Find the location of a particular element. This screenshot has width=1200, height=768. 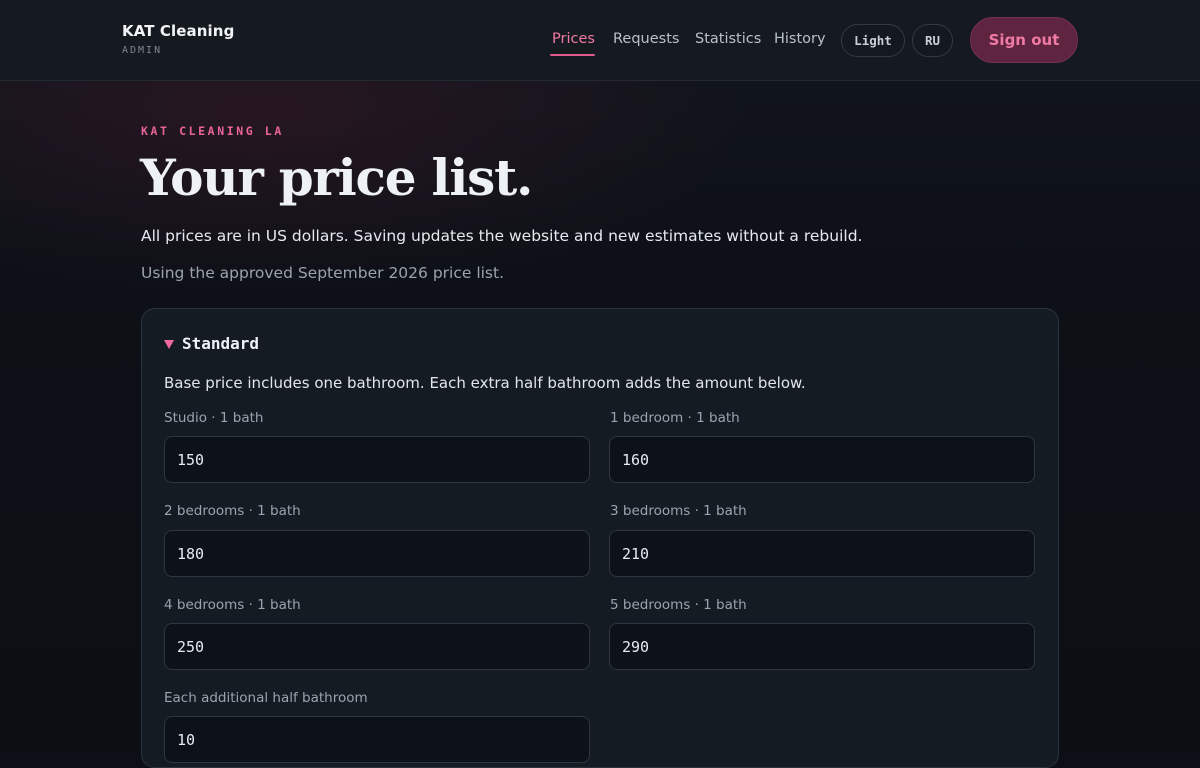

brand-title: KAT Cleaning is located at coordinates (178, 31).